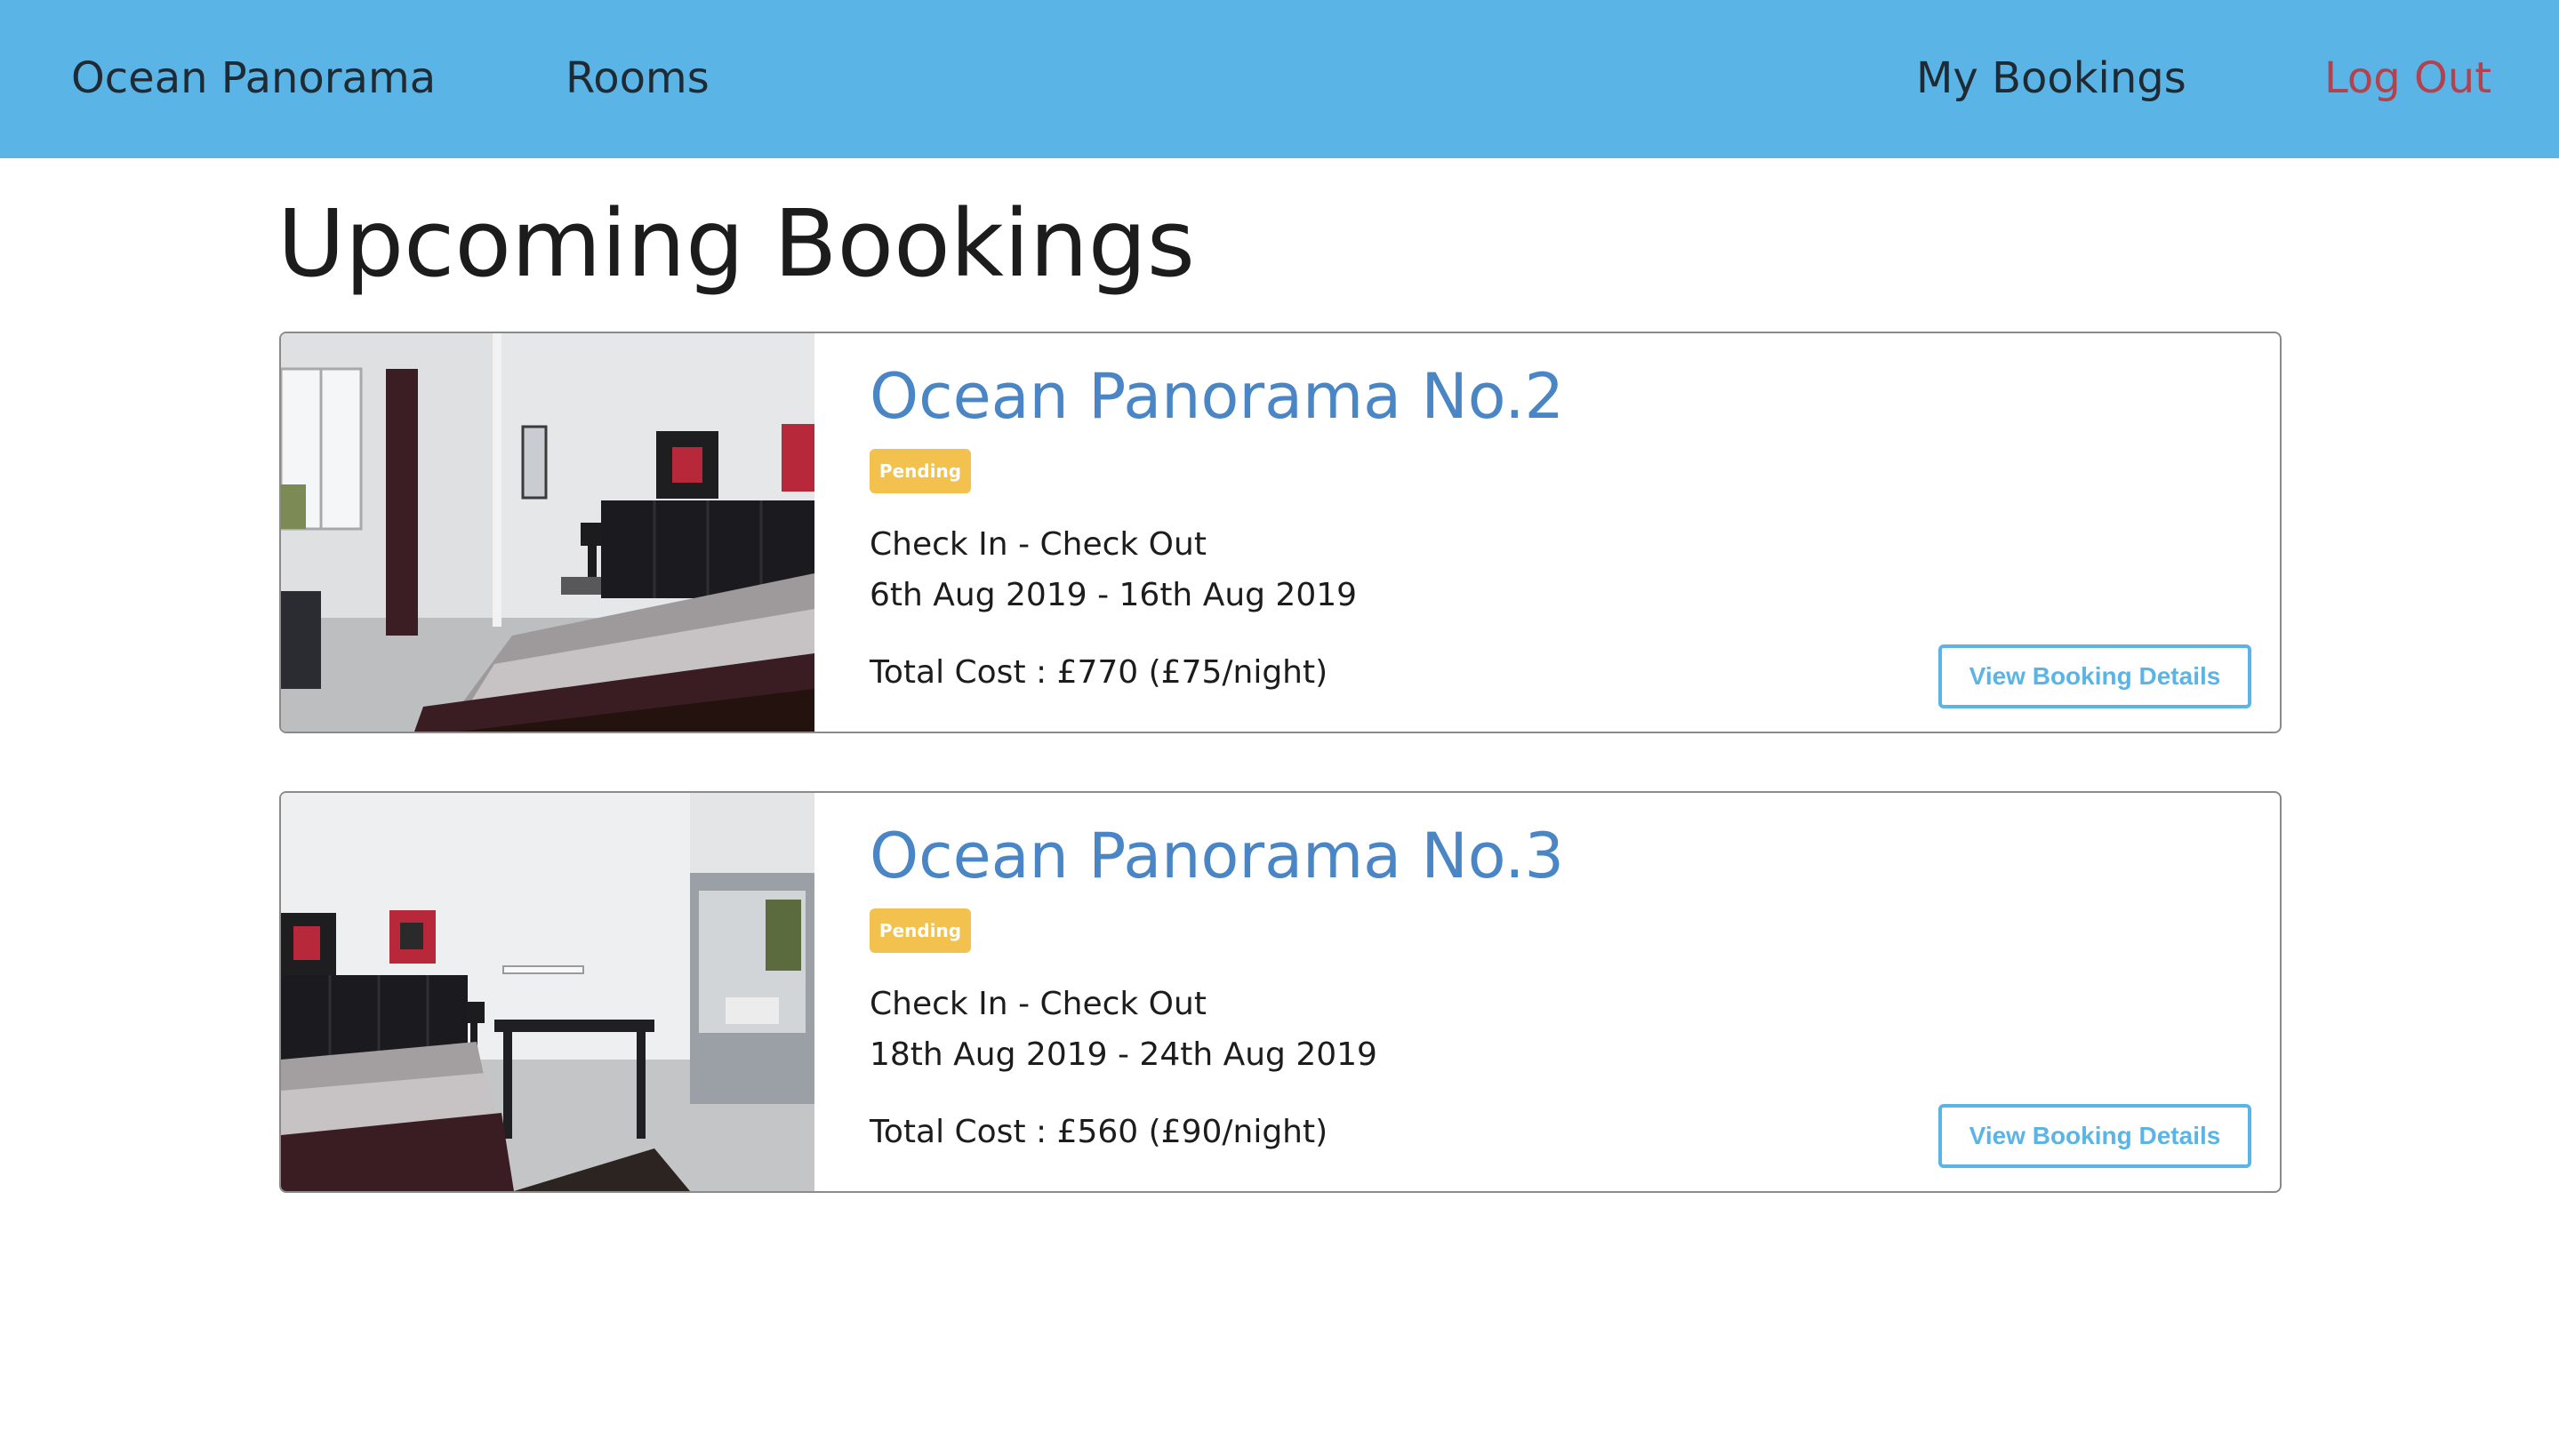  I want to click on room-title-link: Ocean Panorama No.3, so click(1217, 856).